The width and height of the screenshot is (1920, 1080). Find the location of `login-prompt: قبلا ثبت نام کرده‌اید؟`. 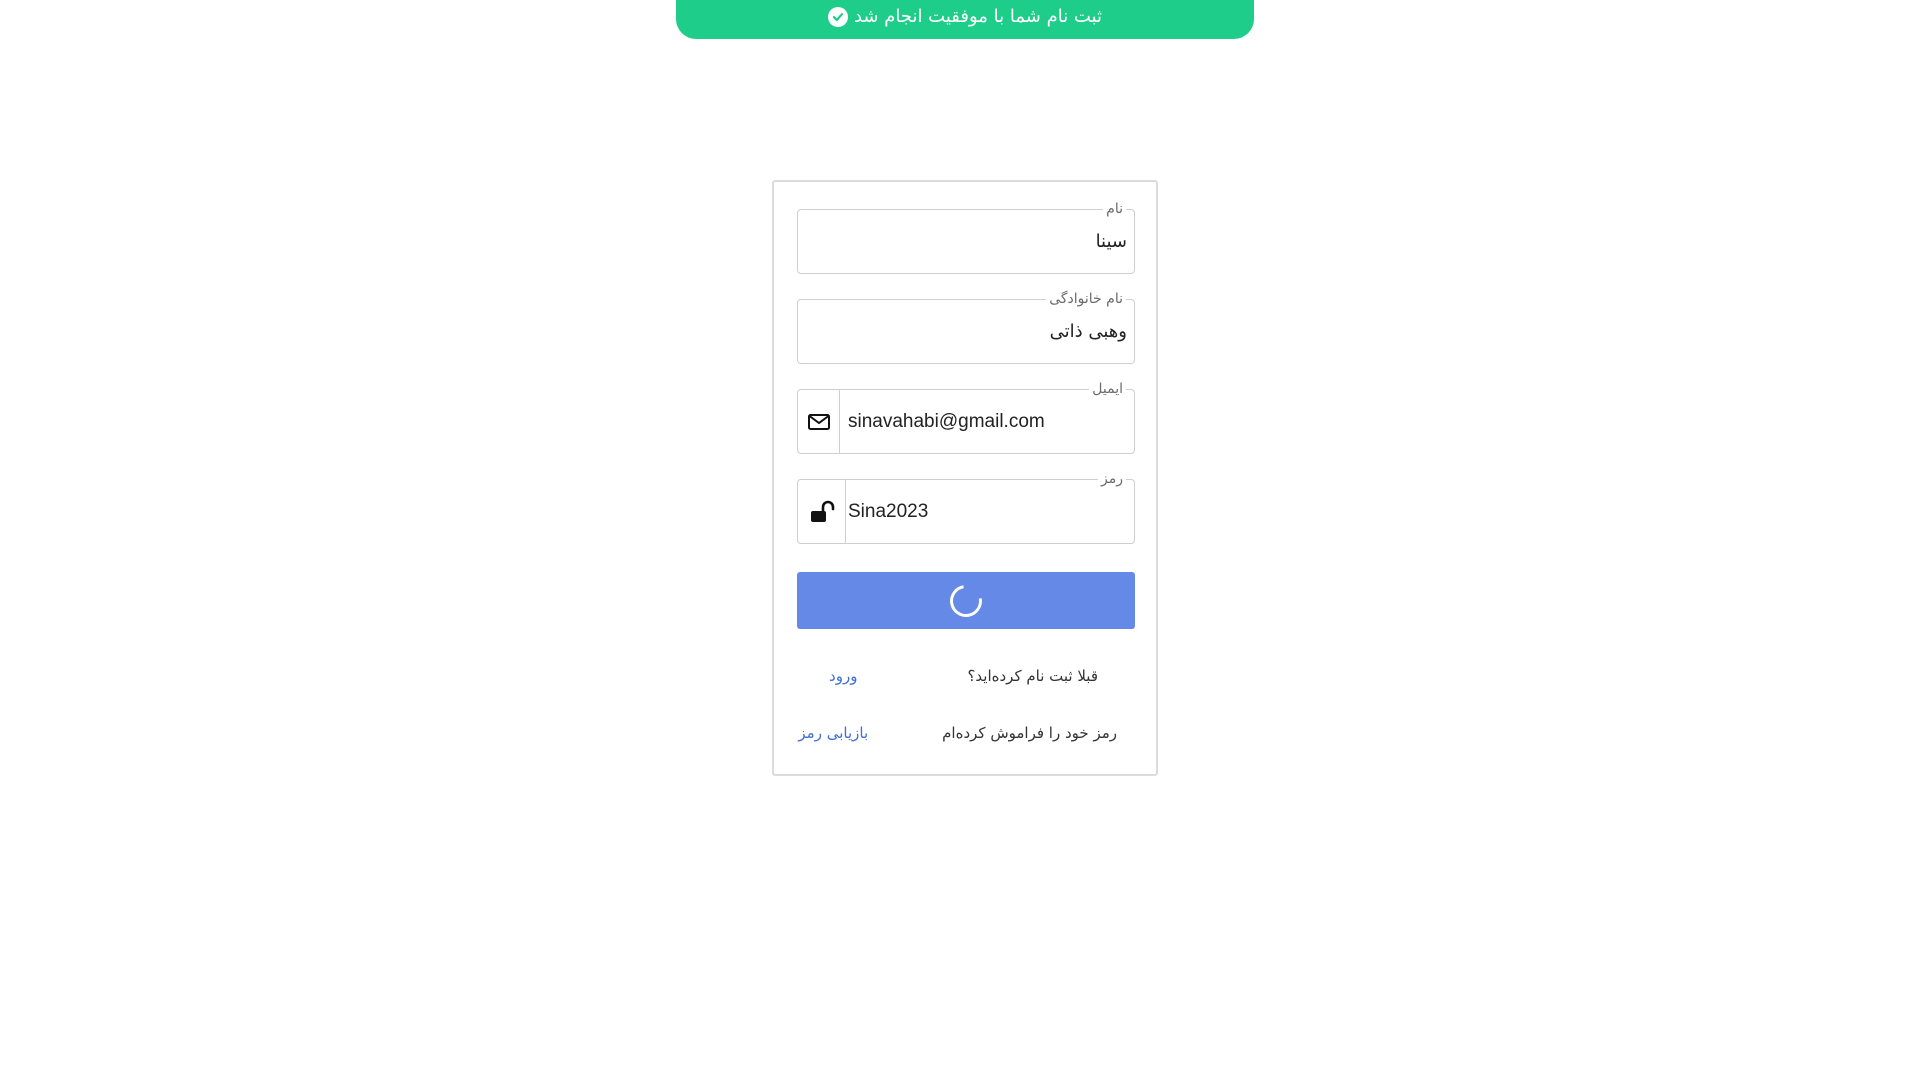

login-prompt: قبلا ثبت نام کرده‌اید؟ is located at coordinates (1032, 676).